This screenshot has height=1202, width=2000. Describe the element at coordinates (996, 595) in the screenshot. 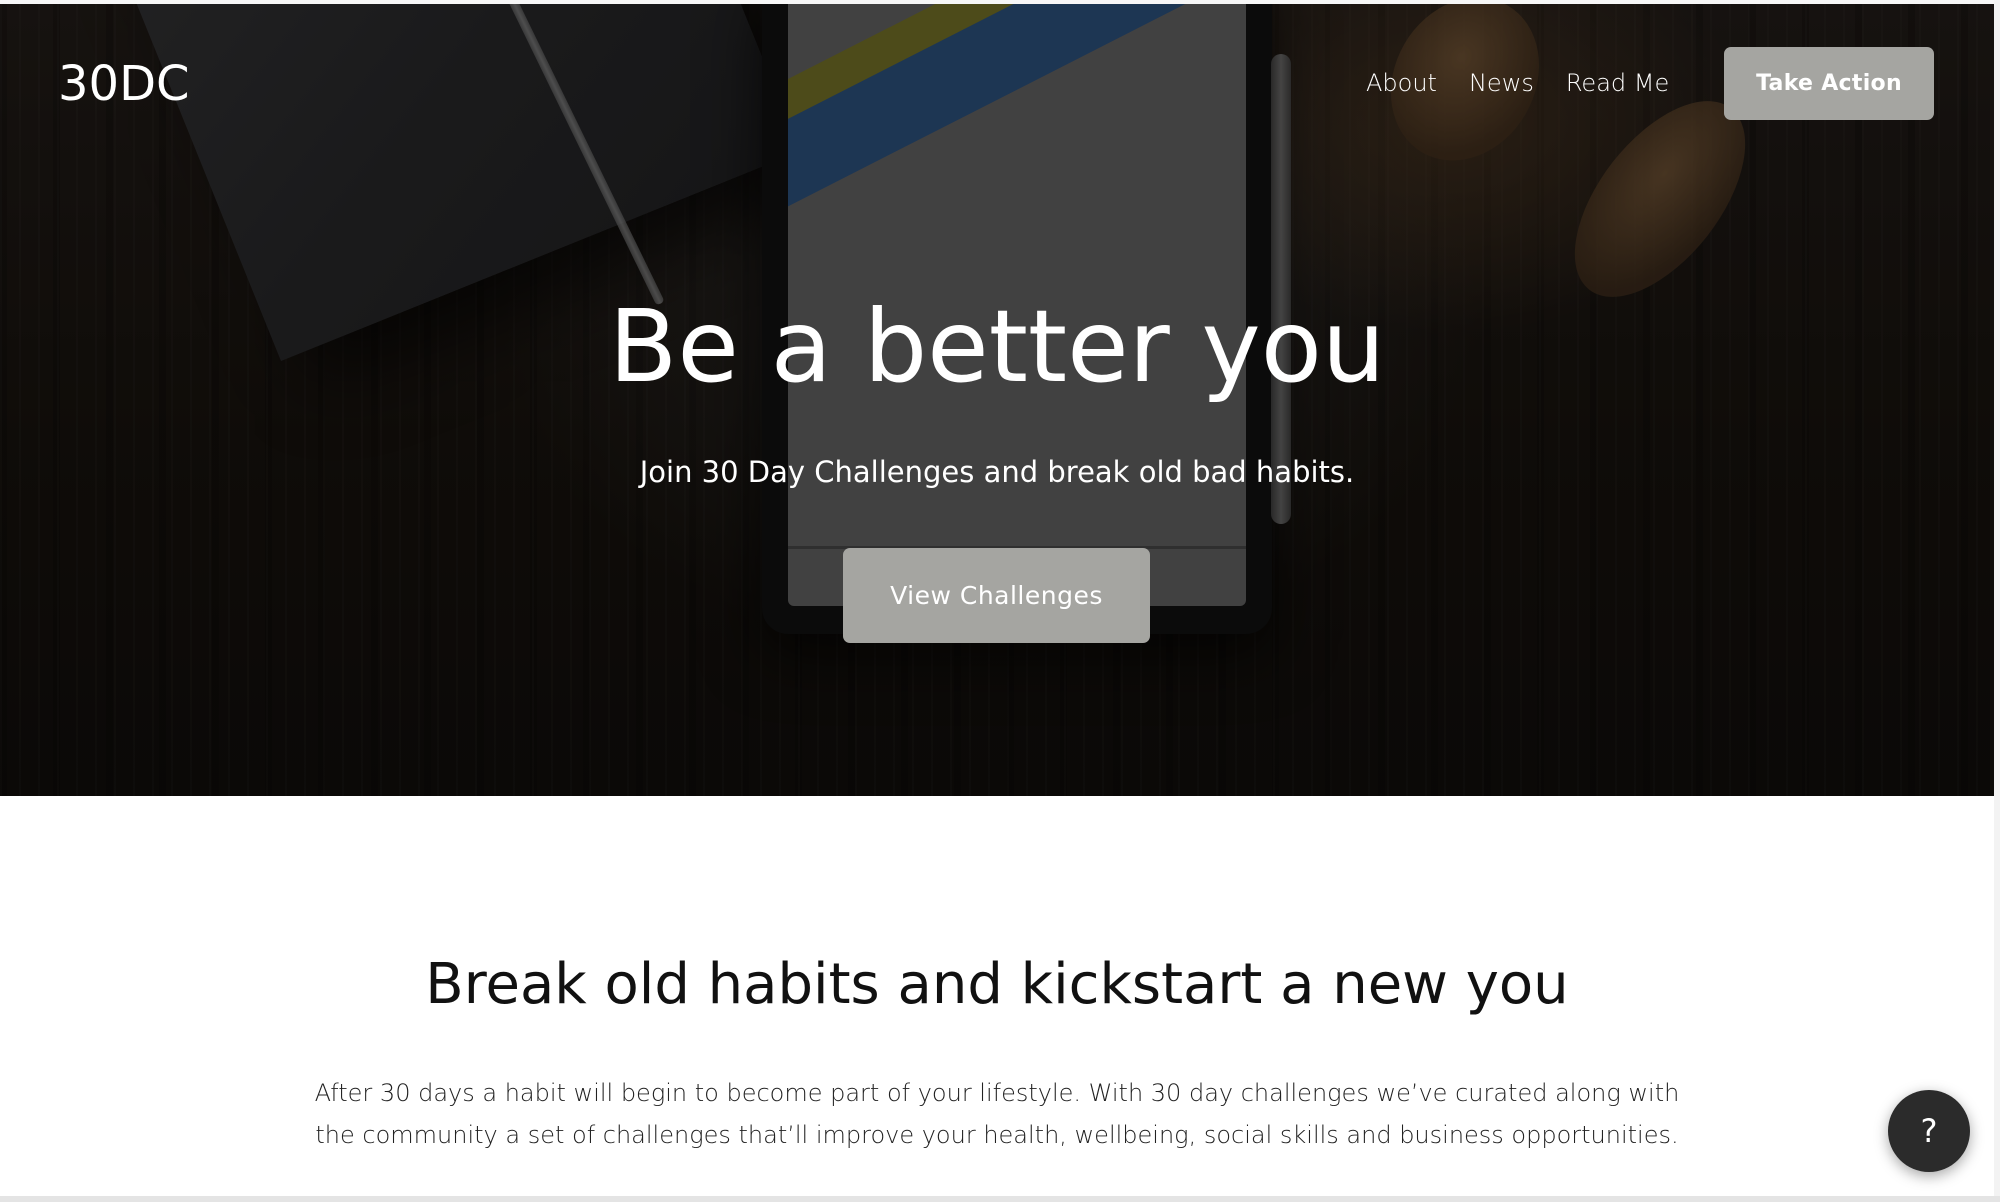

I see `view-challenges-button: View Challenges` at that location.